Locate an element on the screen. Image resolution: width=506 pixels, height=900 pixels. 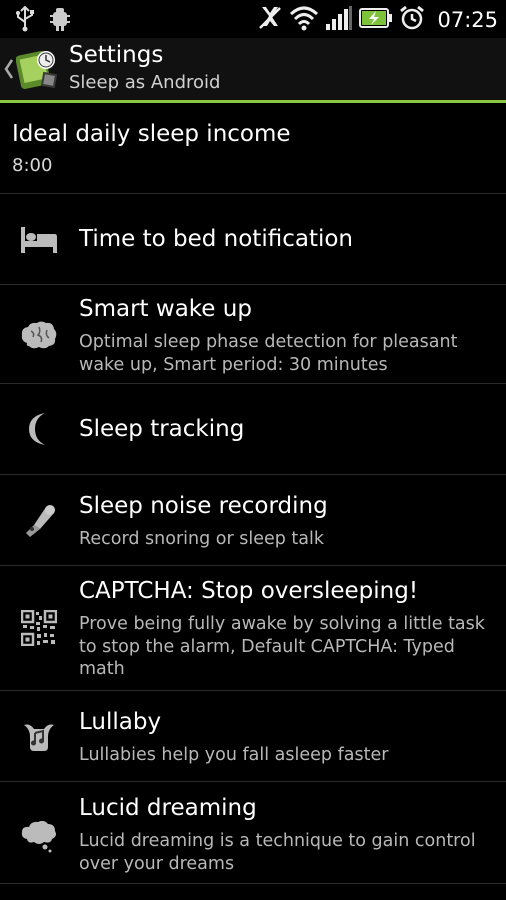
setting-summary: Lullabies help you fall asleep faster is located at coordinates (234, 755).